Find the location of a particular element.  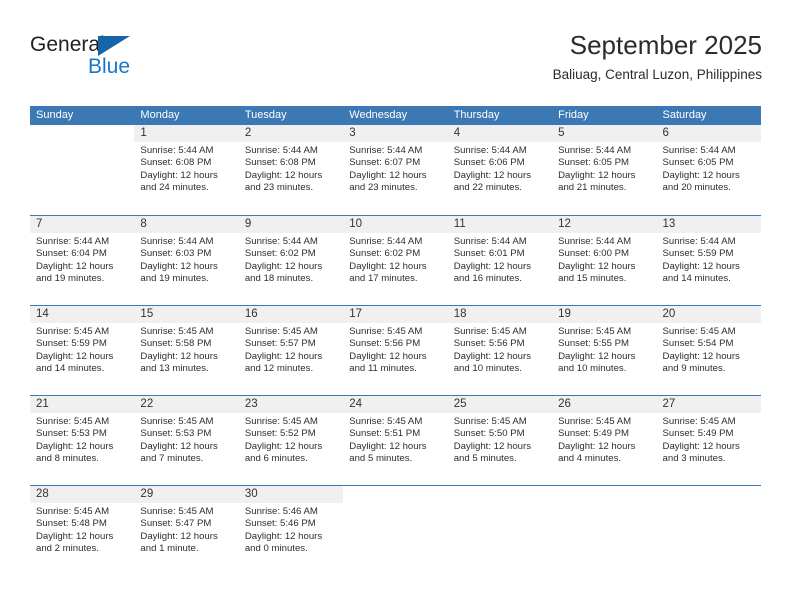

daylight-text-line2: and 2 minutes. is located at coordinates (67, 549).